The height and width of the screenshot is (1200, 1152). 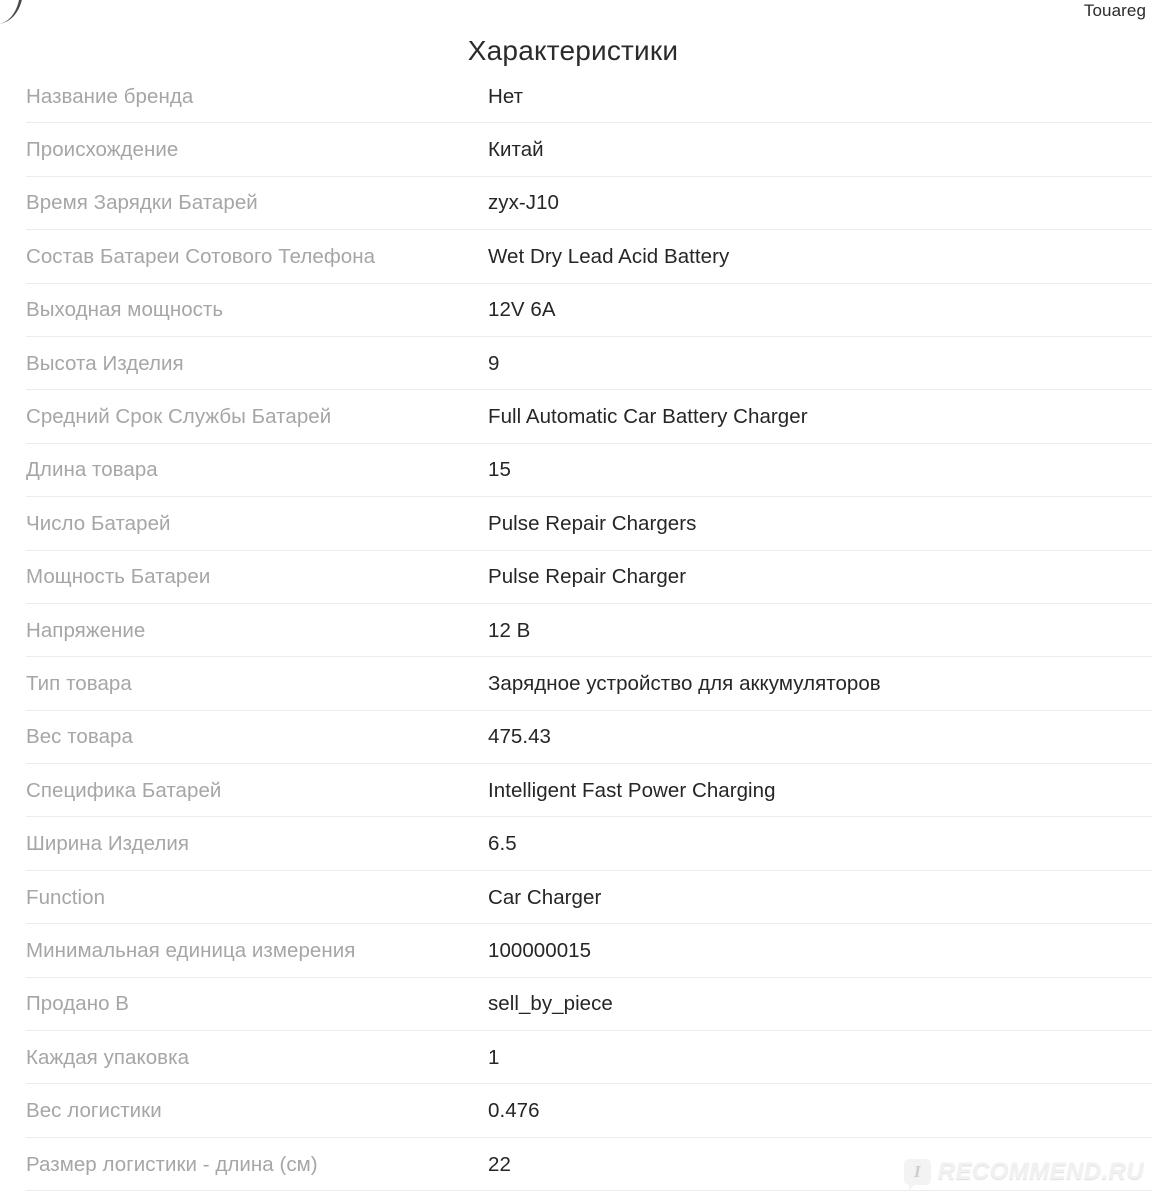 I want to click on spec-value: Pulse Repair Chargers, so click(x=592, y=523).